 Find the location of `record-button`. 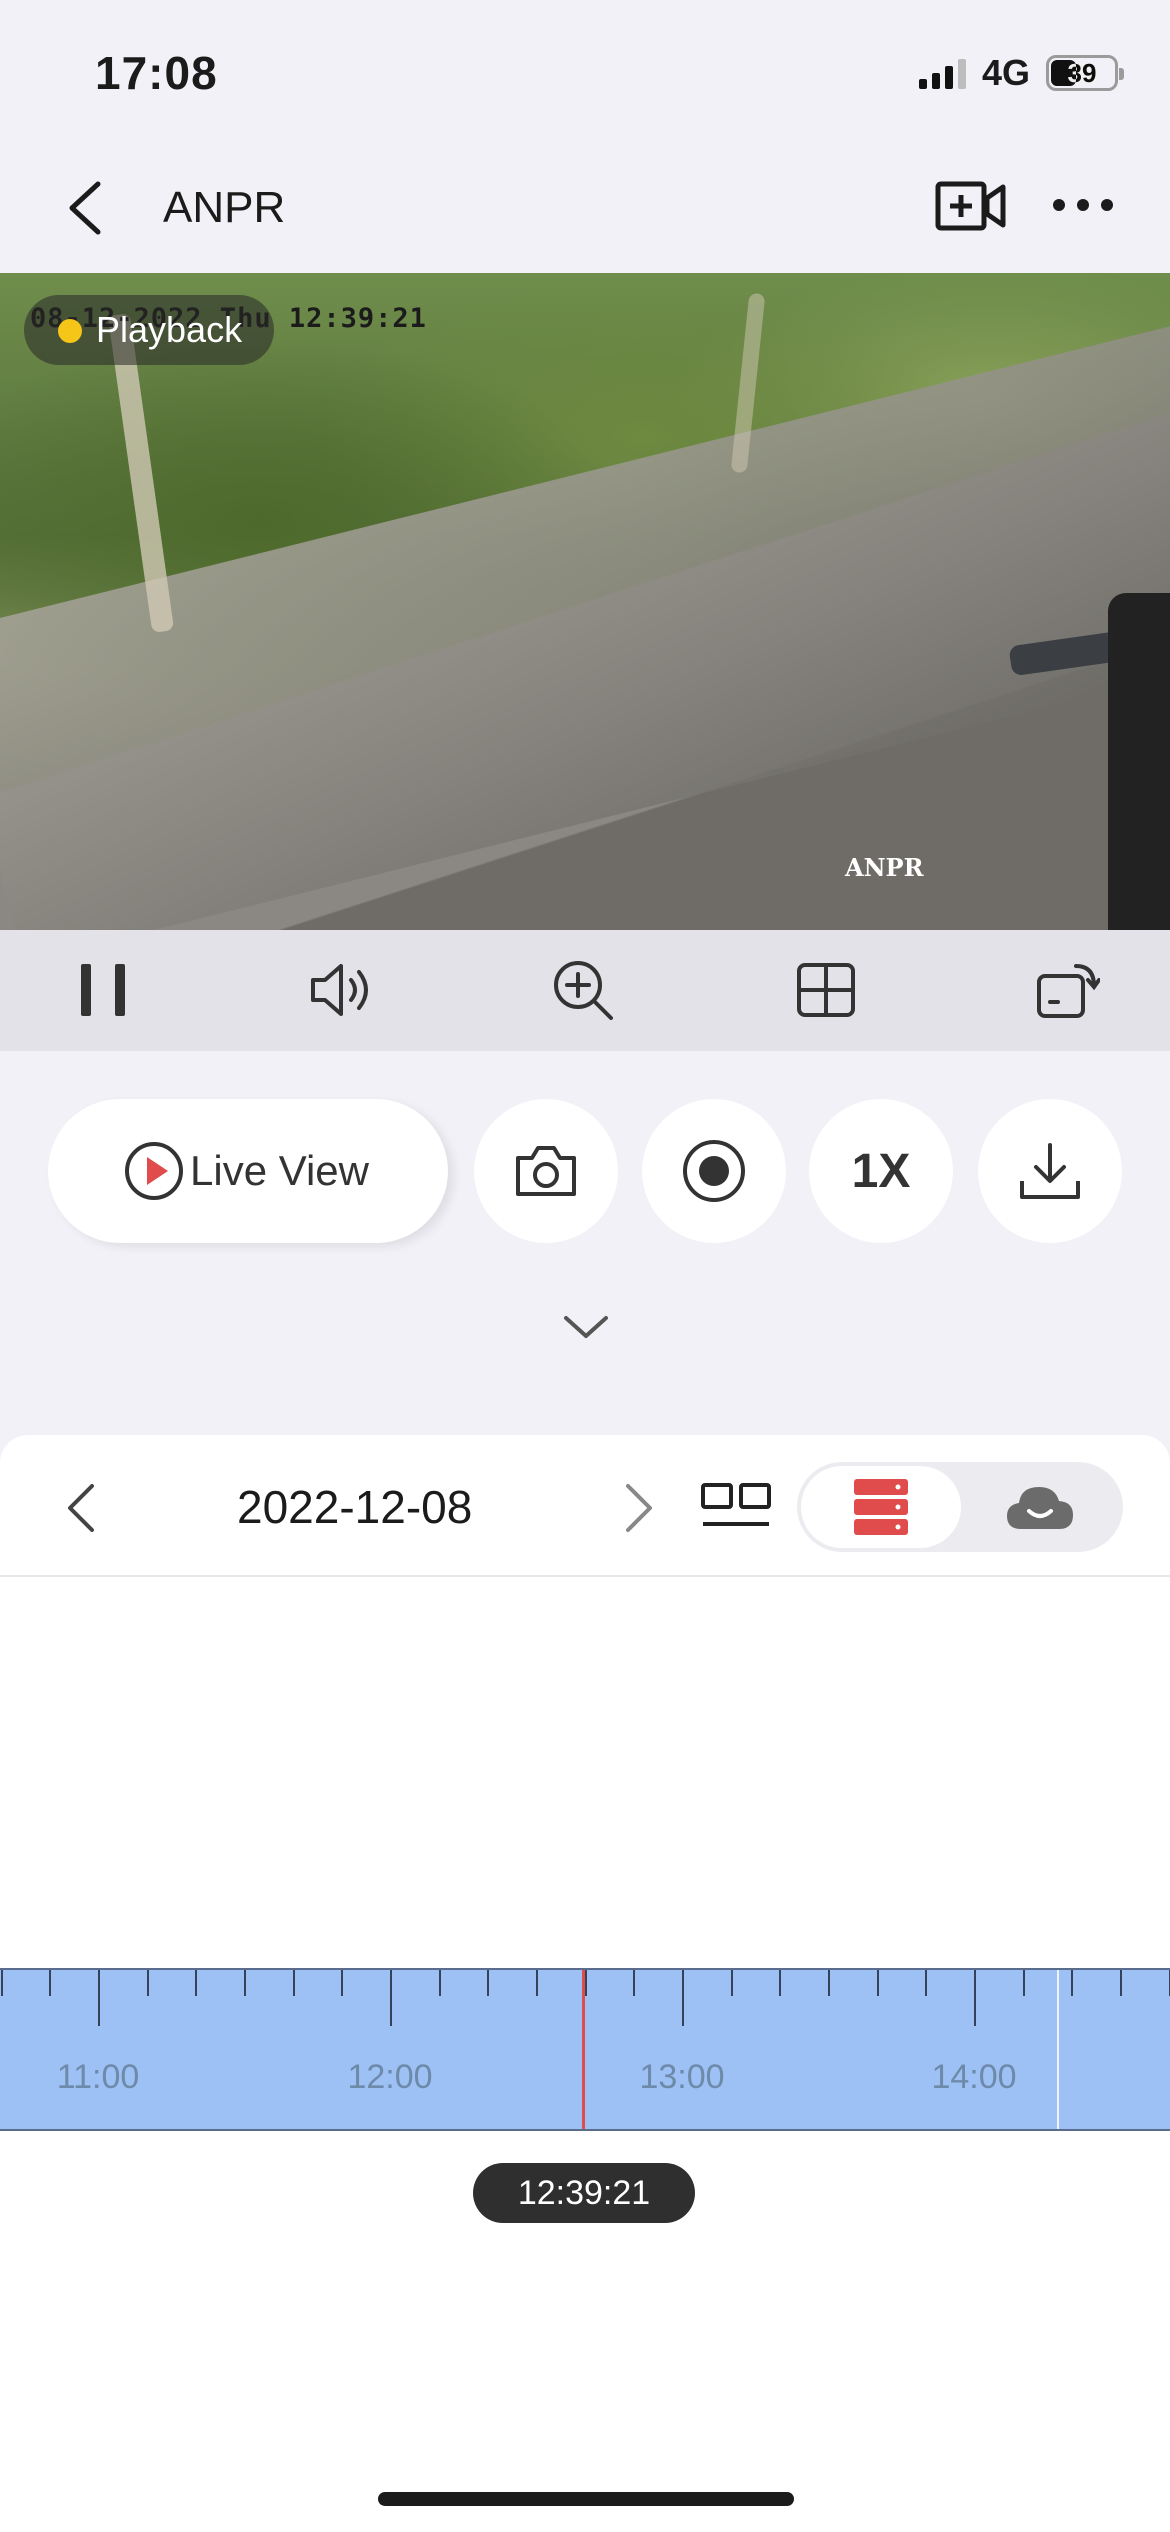

record-button is located at coordinates (714, 1171).